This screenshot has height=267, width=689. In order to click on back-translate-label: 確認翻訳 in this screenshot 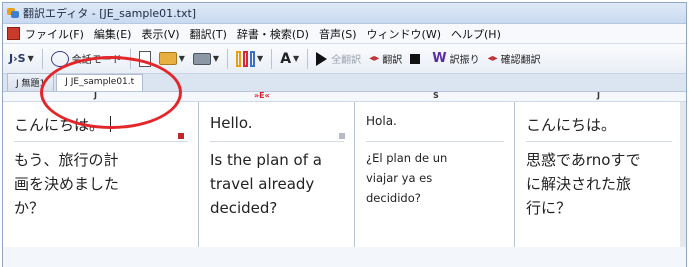, I will do `click(520, 60)`.